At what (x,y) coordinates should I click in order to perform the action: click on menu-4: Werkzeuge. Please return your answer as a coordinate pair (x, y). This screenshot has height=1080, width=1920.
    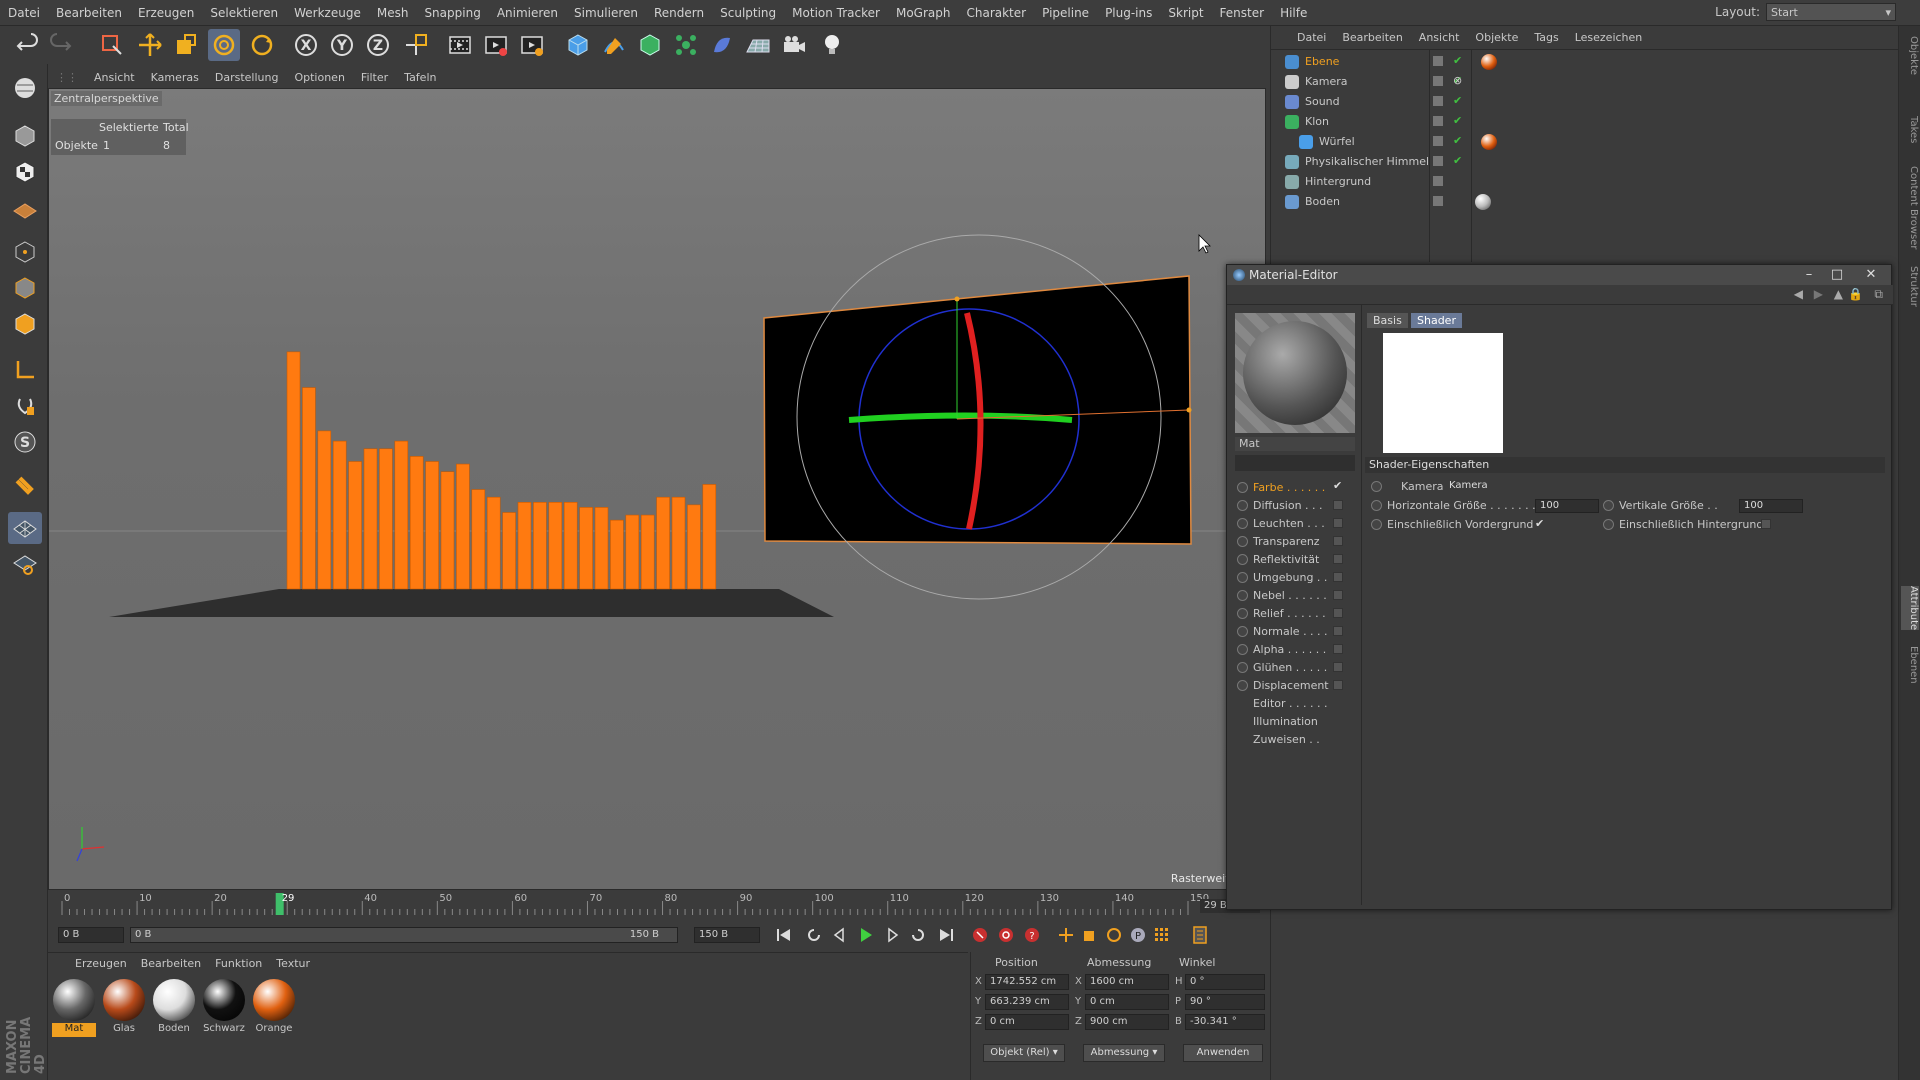
    Looking at the image, I should click on (327, 13).